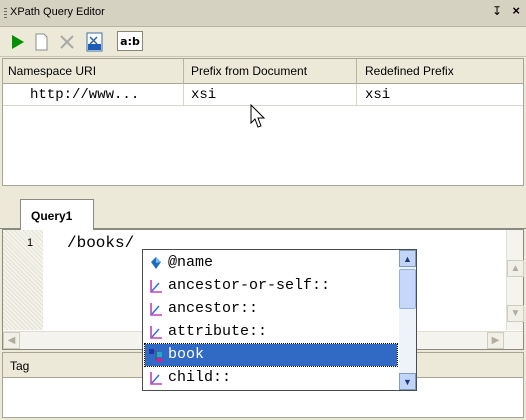  I want to click on autocomplete-item-label: attribute::, so click(218, 331).